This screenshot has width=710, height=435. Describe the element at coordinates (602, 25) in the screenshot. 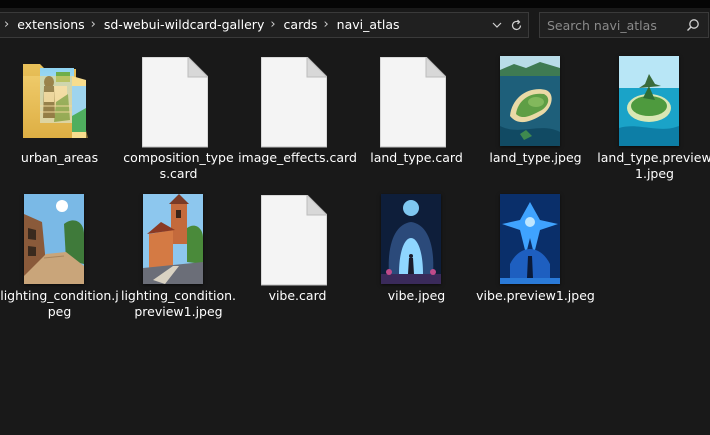

I see `search-placeholder: Search navi_atlas` at that location.